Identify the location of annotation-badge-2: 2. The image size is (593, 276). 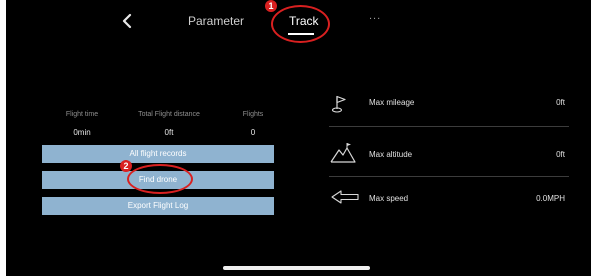
(126, 166).